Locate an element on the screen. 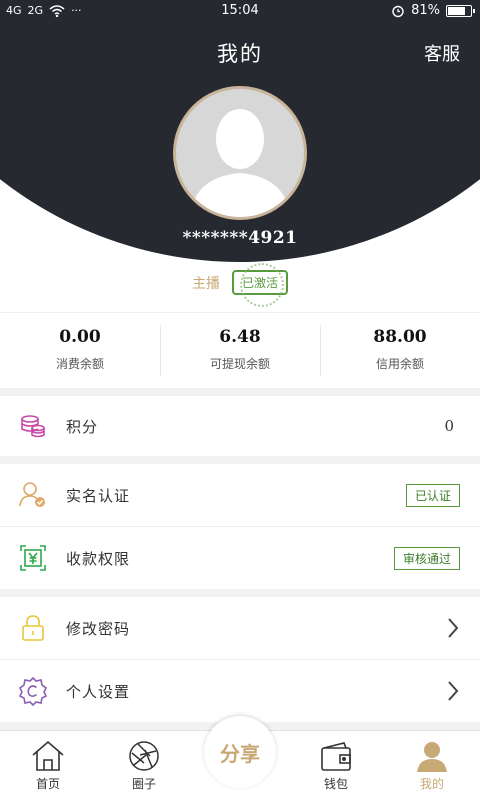  role-label: 主播 is located at coordinates (205, 283).